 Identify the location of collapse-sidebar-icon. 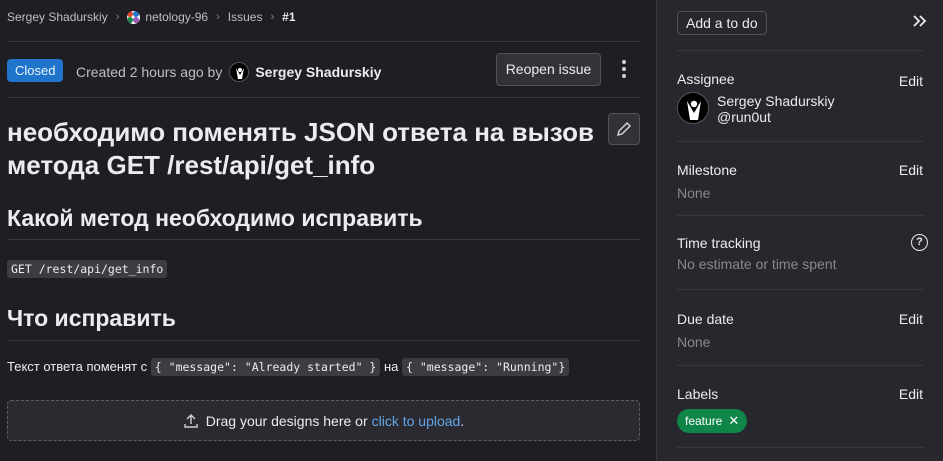
(920, 21).